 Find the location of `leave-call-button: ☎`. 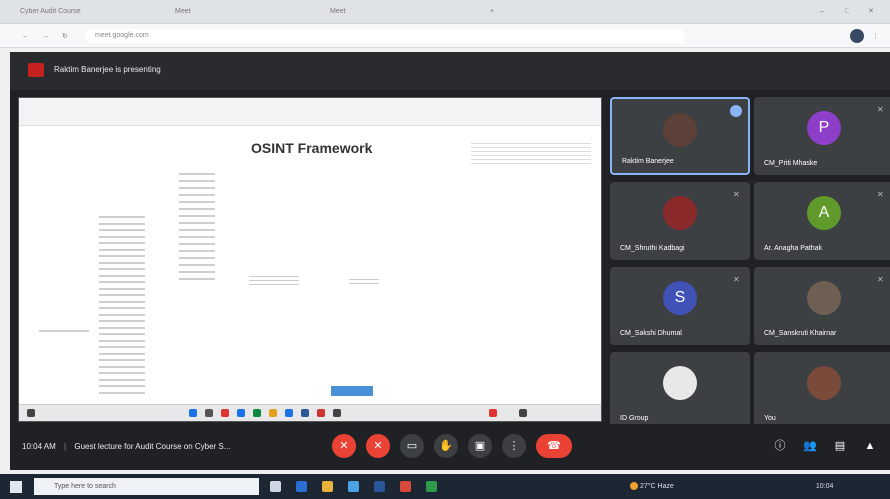

leave-call-button: ☎ is located at coordinates (554, 446).